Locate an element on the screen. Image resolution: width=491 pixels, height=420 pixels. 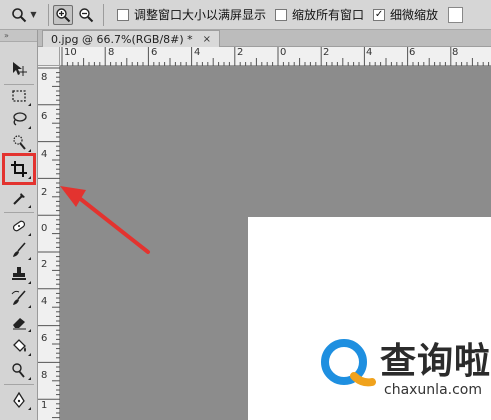
pen-icon is located at coordinates (19, 400).